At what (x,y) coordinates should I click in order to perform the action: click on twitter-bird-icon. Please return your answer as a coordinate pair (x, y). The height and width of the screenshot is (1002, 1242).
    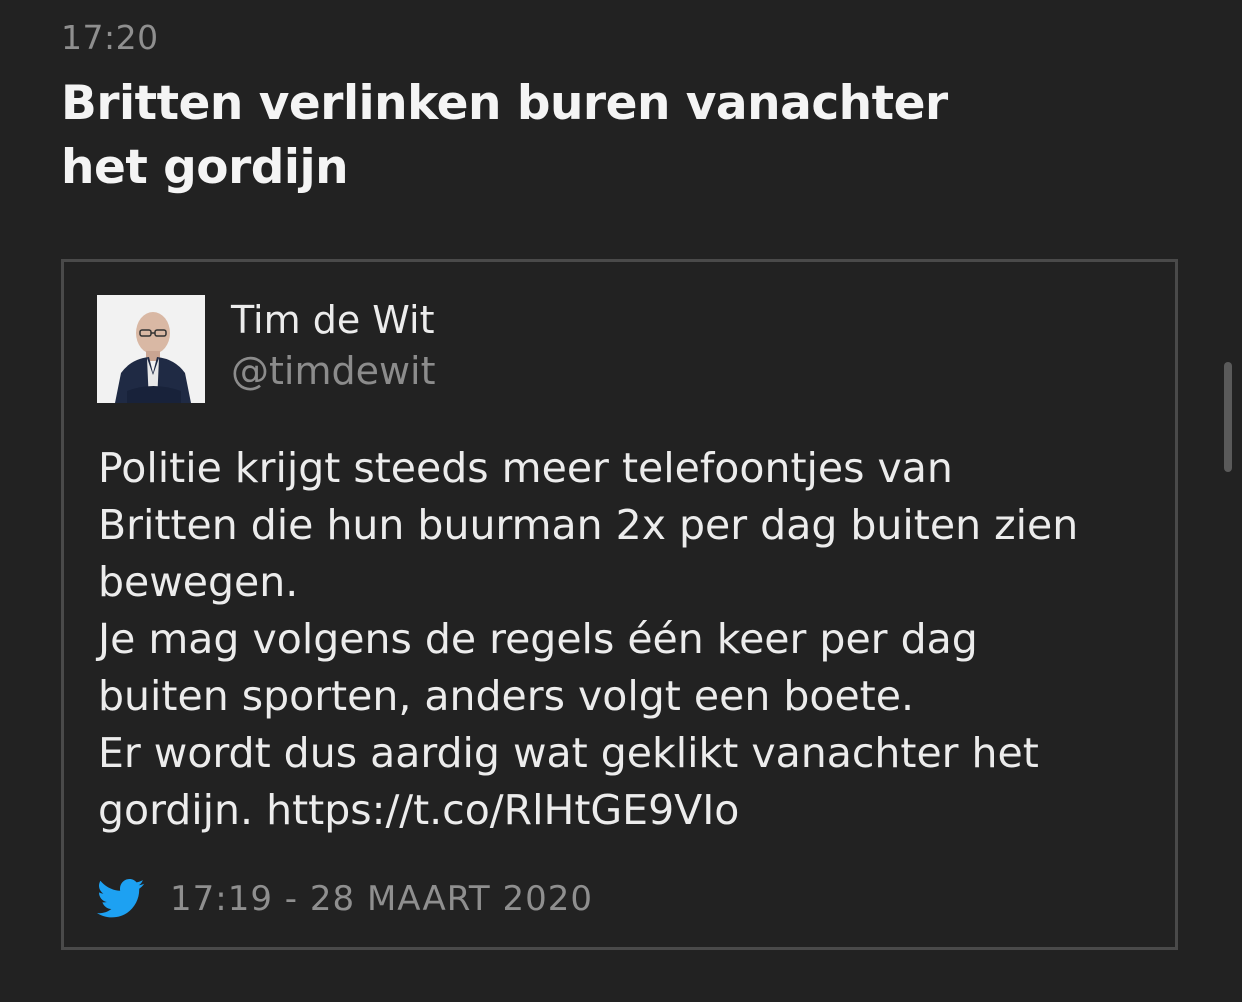
    Looking at the image, I should click on (121, 899).